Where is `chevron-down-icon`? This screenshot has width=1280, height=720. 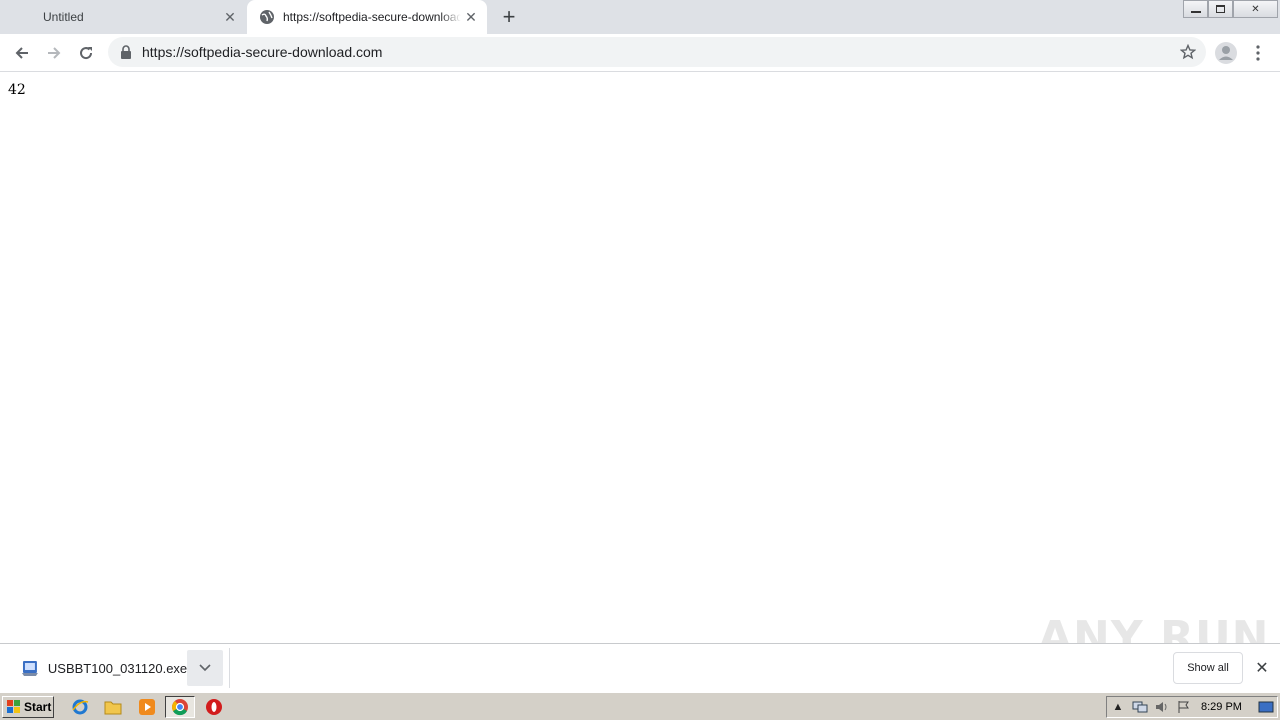 chevron-down-icon is located at coordinates (205, 668).